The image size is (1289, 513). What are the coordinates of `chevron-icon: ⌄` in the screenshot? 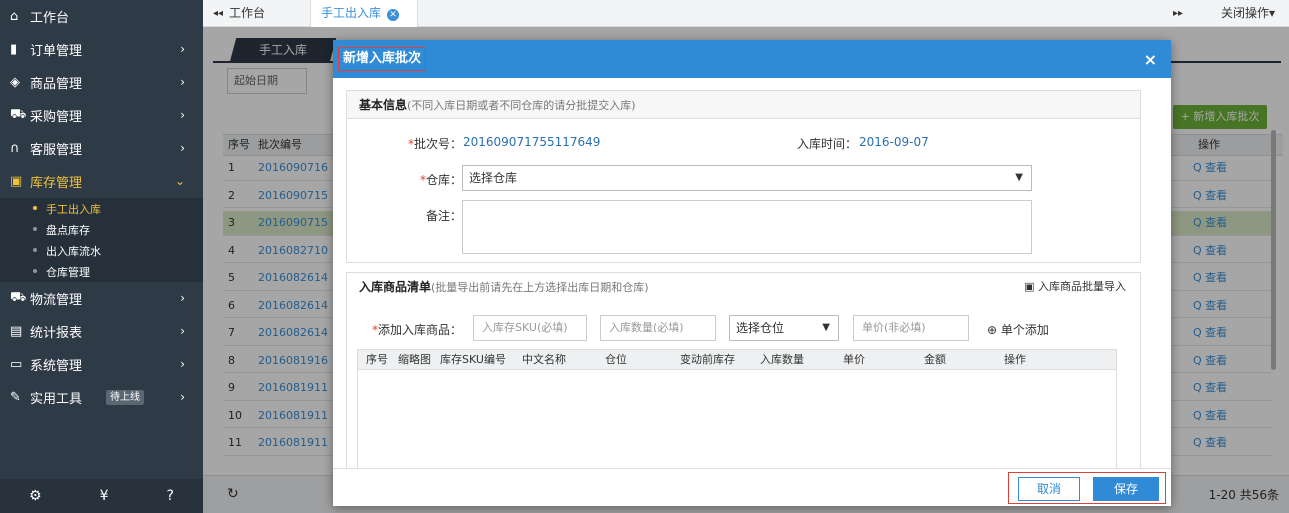 It's located at (179, 181).